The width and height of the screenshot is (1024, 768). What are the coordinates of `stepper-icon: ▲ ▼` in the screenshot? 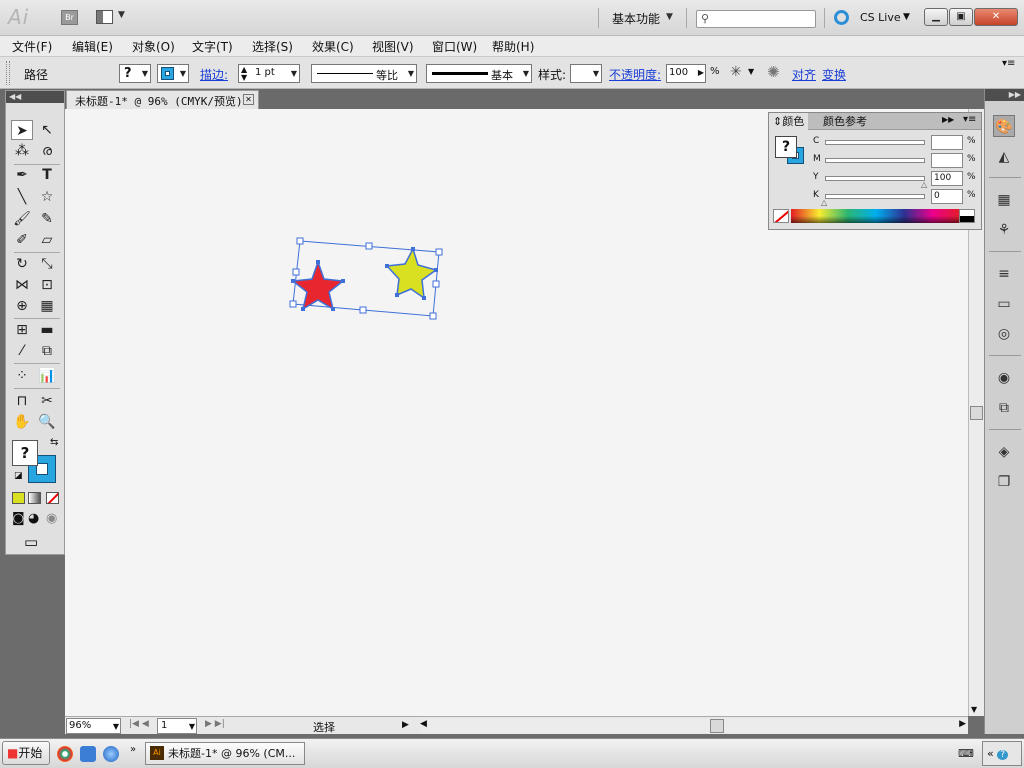 It's located at (244, 74).